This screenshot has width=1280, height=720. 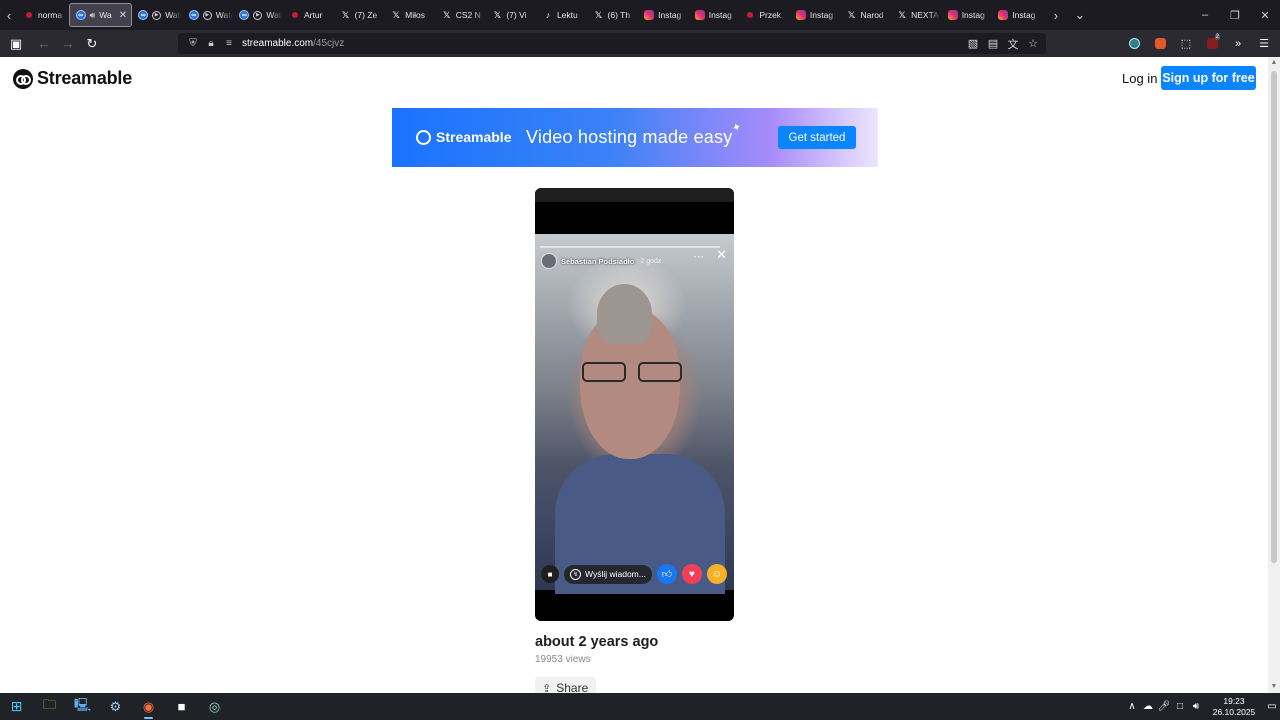 What do you see at coordinates (1234, 711) in the screenshot?
I see `clock-date: 26.10.2025` at bounding box center [1234, 711].